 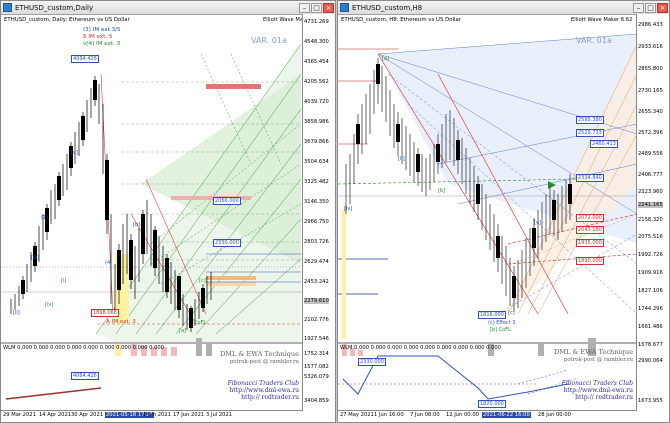 What do you see at coordinates (316, 377) in the screenshot?
I see `price-axis-label: 5326.079` at bounding box center [316, 377].